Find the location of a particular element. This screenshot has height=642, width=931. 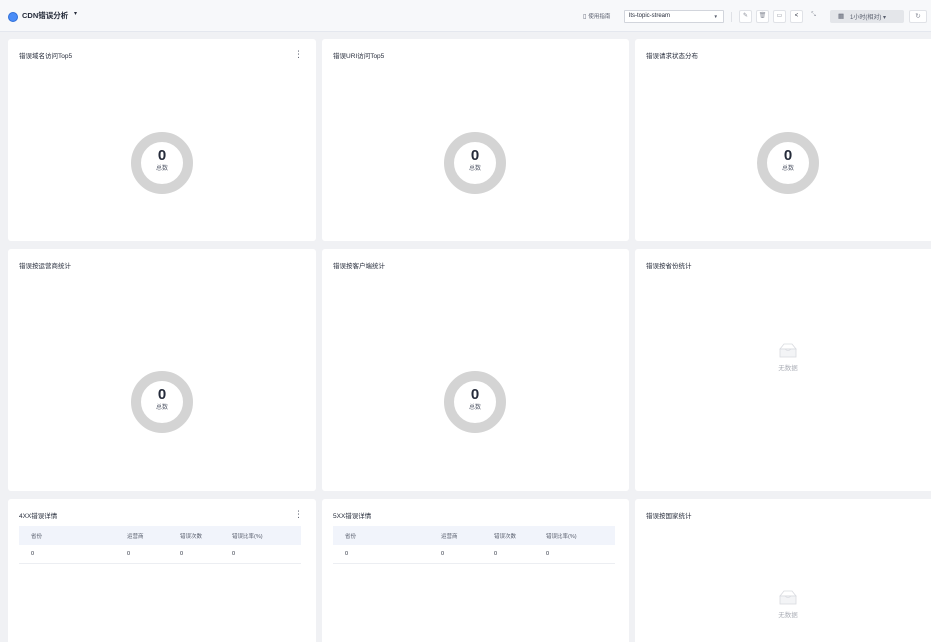

chevron-down-icon: ▾ is located at coordinates (75, 13).